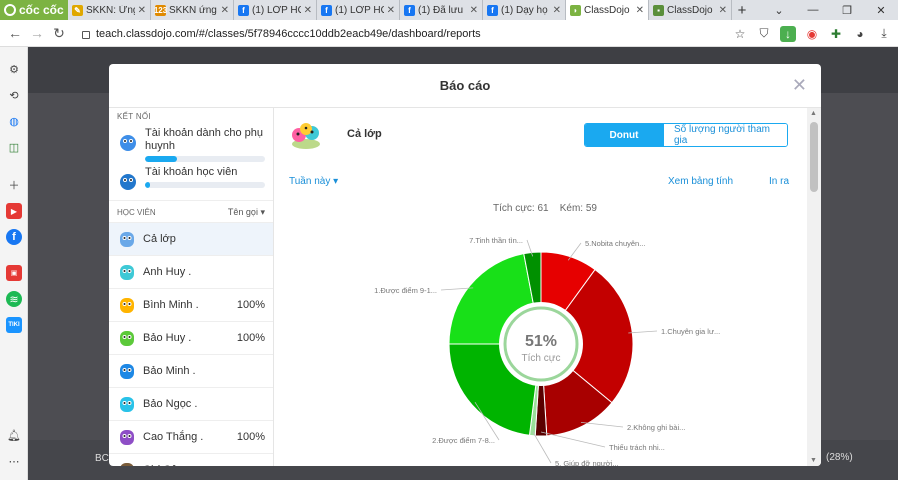 Image resolution: width=898 pixels, height=480 pixels. I want to click on tab-favicon-icon: f, so click(326, 10).